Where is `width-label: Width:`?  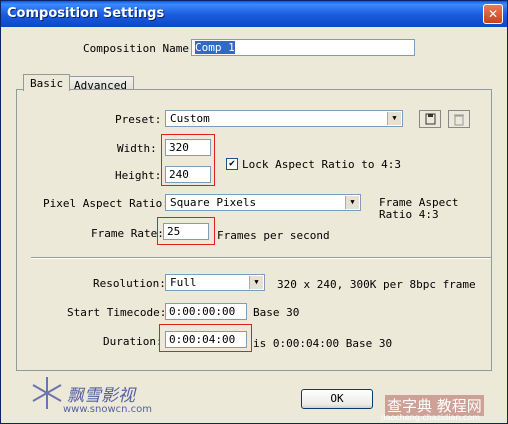 width-label: Width: is located at coordinates (137, 148).